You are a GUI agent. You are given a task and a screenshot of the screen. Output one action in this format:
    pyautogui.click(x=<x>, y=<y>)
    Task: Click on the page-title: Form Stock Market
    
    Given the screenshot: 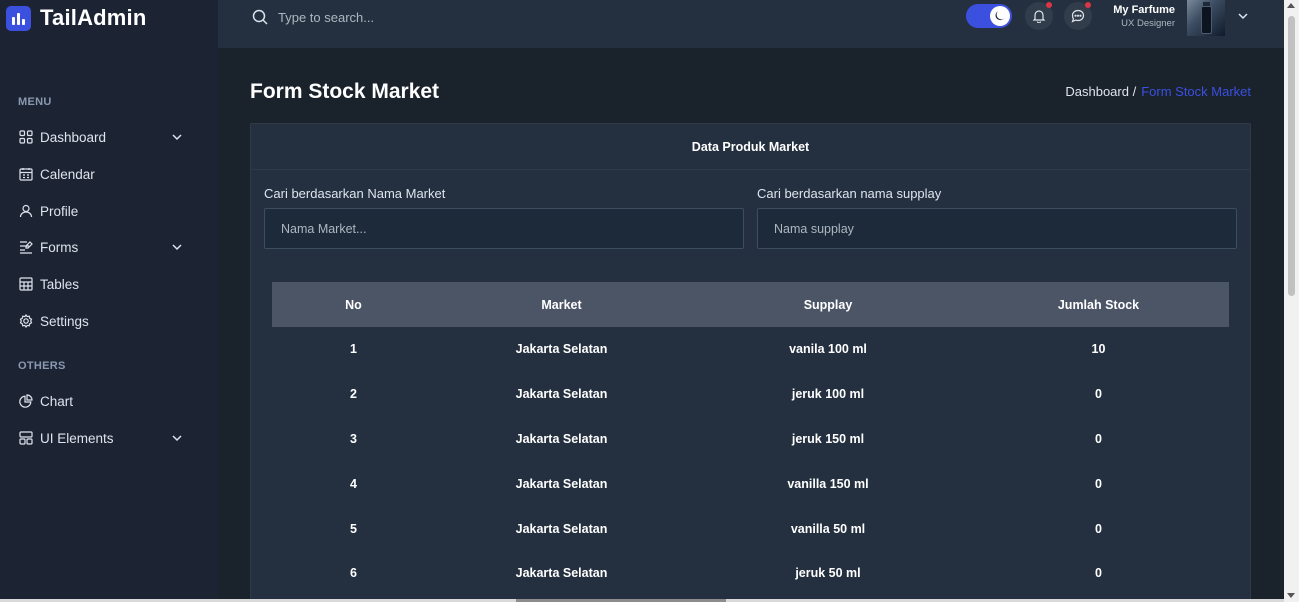 What is the action you would take?
    pyautogui.click(x=345, y=91)
    